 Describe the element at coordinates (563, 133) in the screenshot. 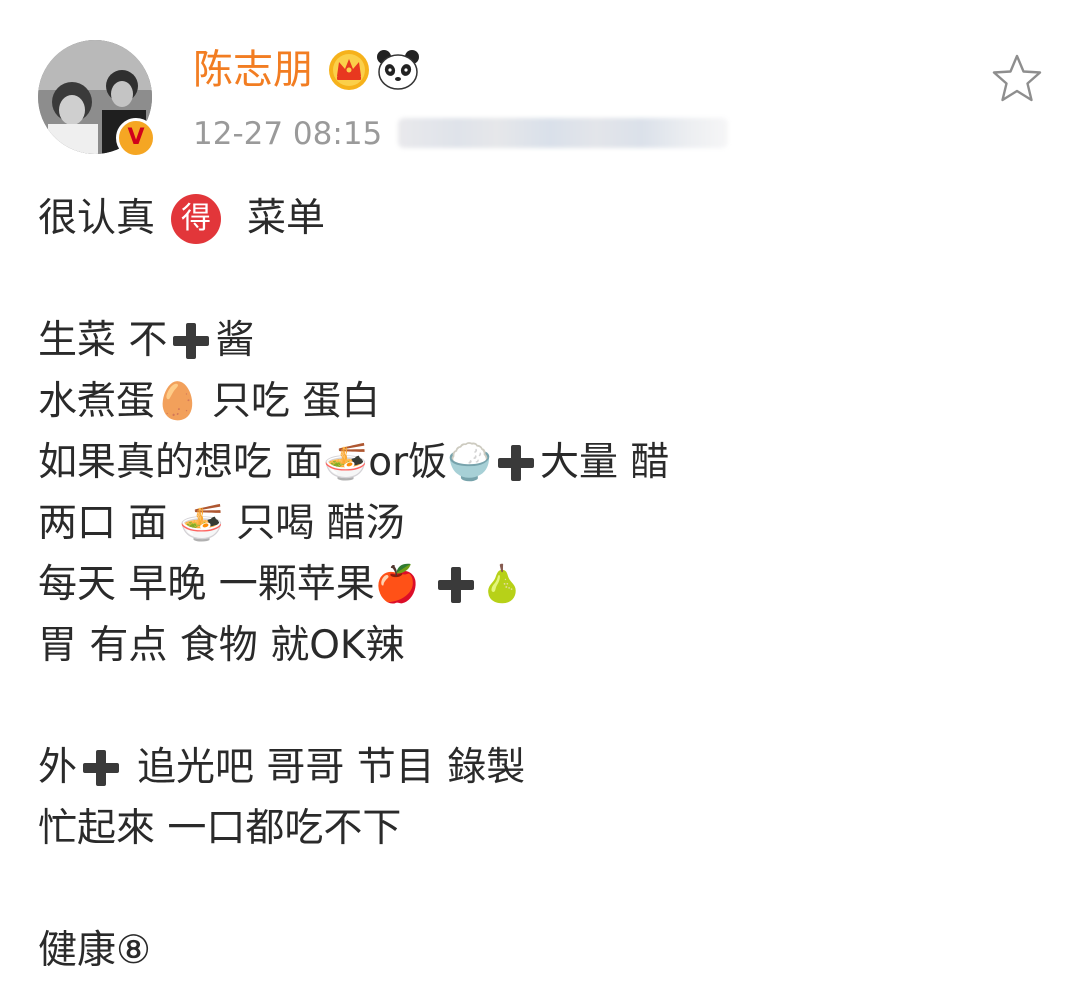

I see `blurred-source-text` at that location.